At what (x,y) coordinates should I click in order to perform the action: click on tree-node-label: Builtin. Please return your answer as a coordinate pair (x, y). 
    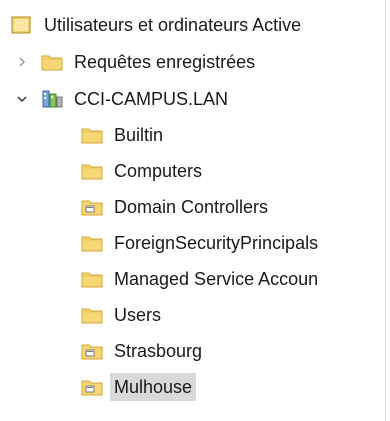
    Looking at the image, I should click on (139, 135).